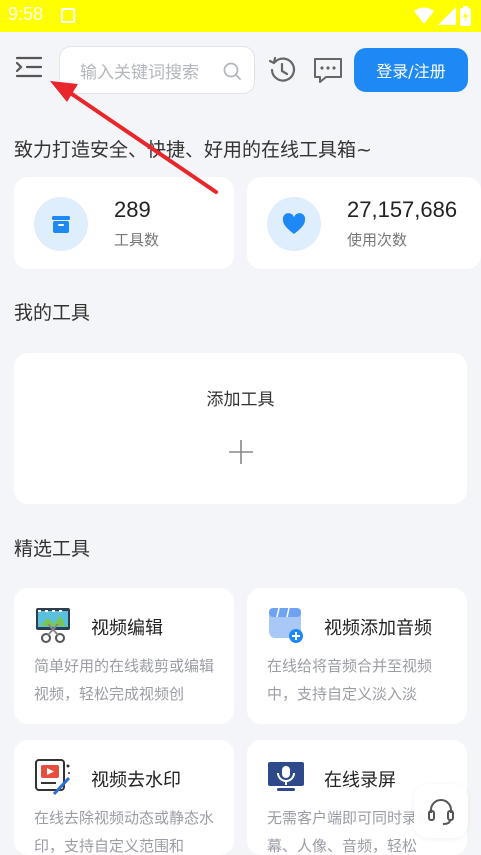  What do you see at coordinates (124, 832) in the screenshot?
I see `tool-desc: 在线去除视频动态或静态水印，支持自定义范围和` at bounding box center [124, 832].